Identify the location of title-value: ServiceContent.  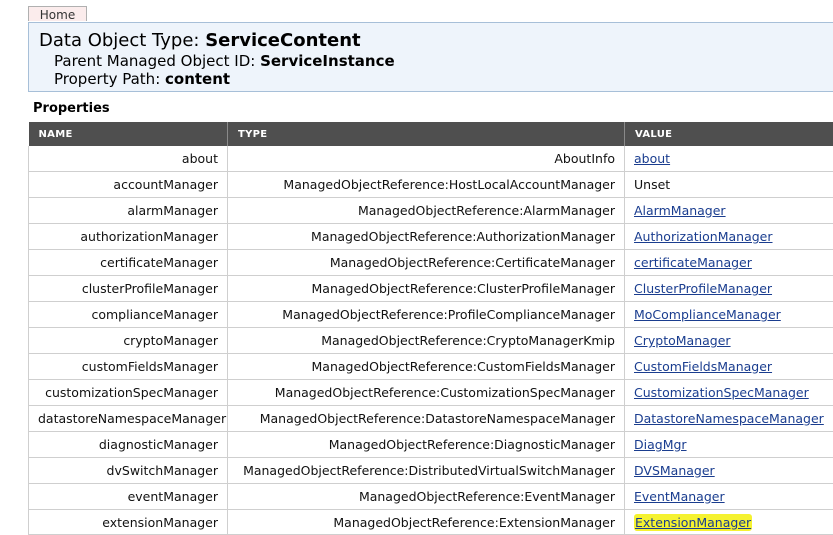
(283, 40).